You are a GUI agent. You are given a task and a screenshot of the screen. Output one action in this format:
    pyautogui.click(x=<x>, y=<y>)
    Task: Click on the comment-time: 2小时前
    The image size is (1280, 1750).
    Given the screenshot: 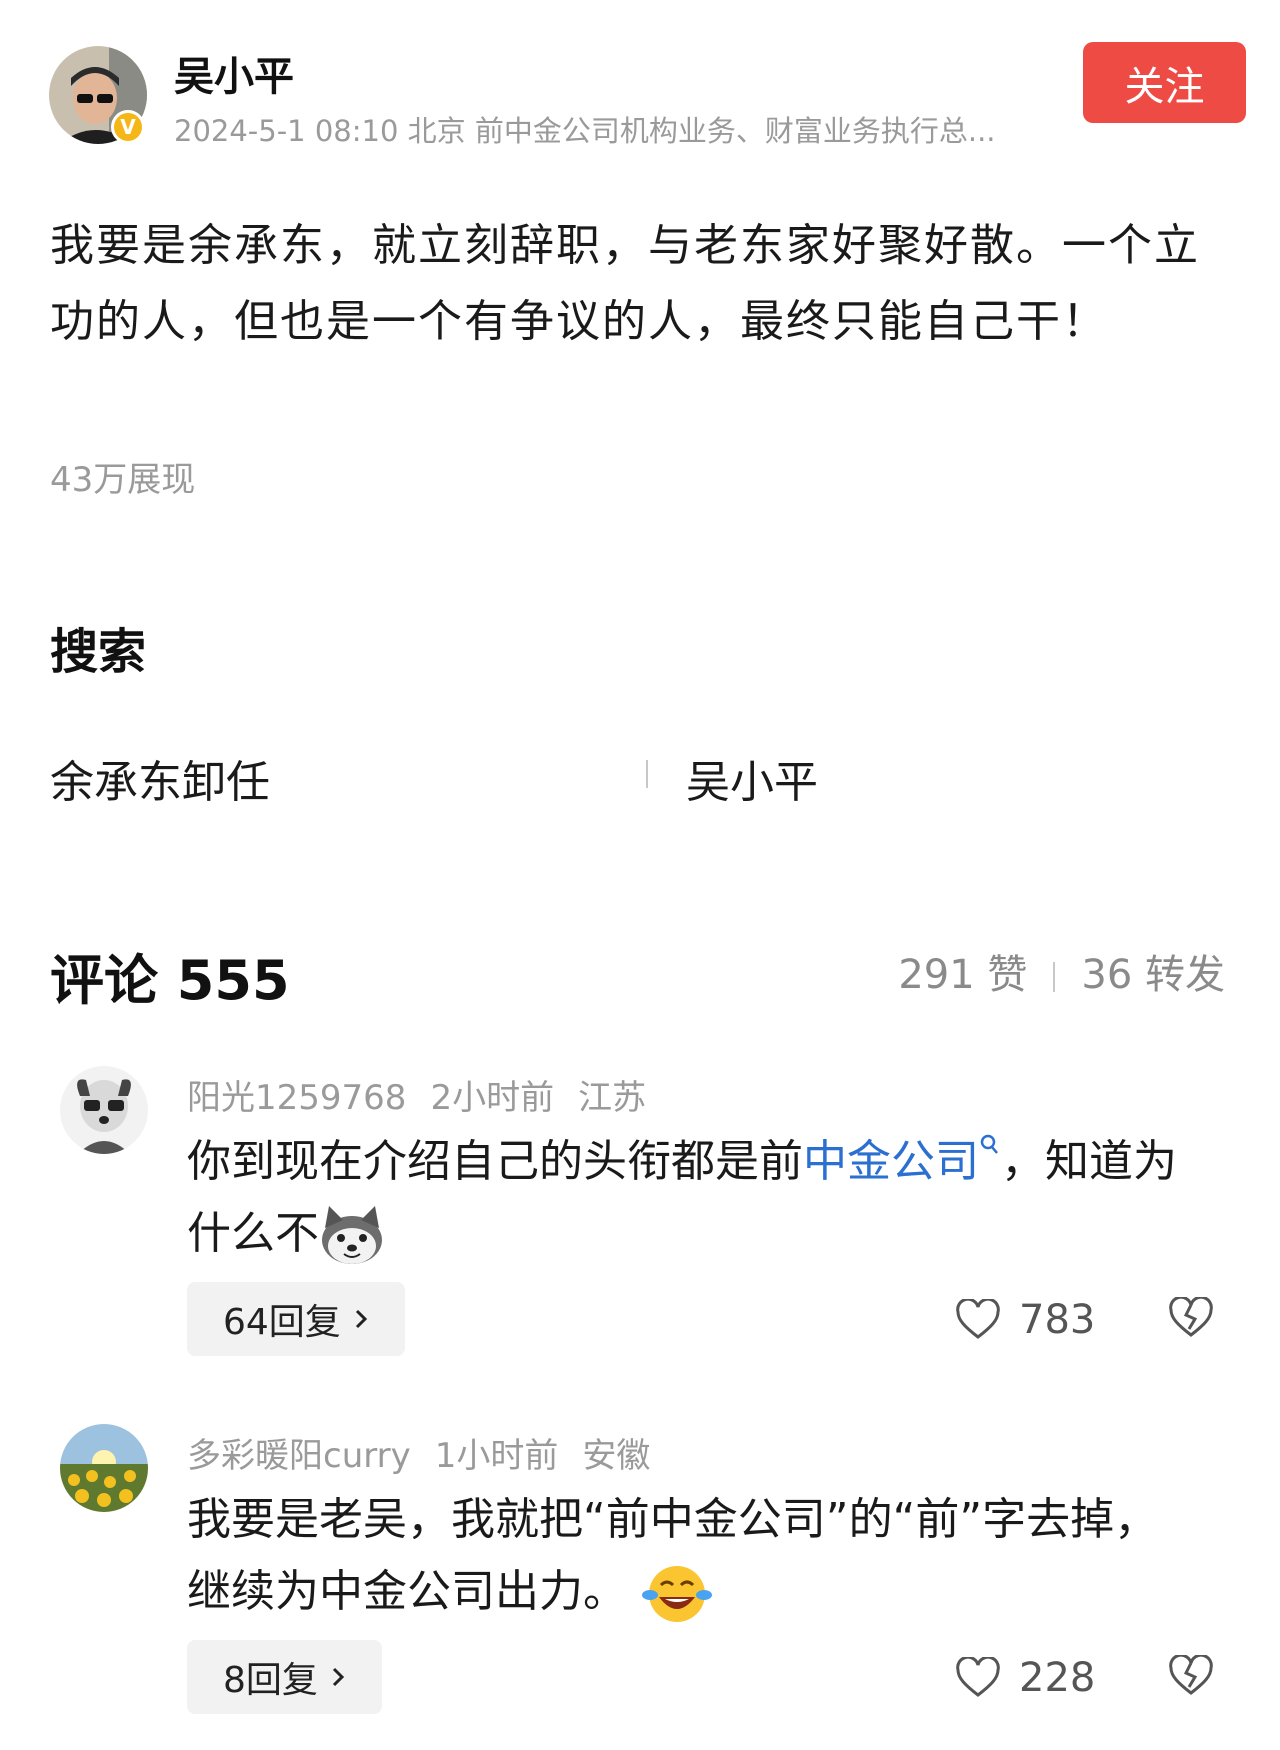 What is the action you would take?
    pyautogui.click(x=492, y=1098)
    